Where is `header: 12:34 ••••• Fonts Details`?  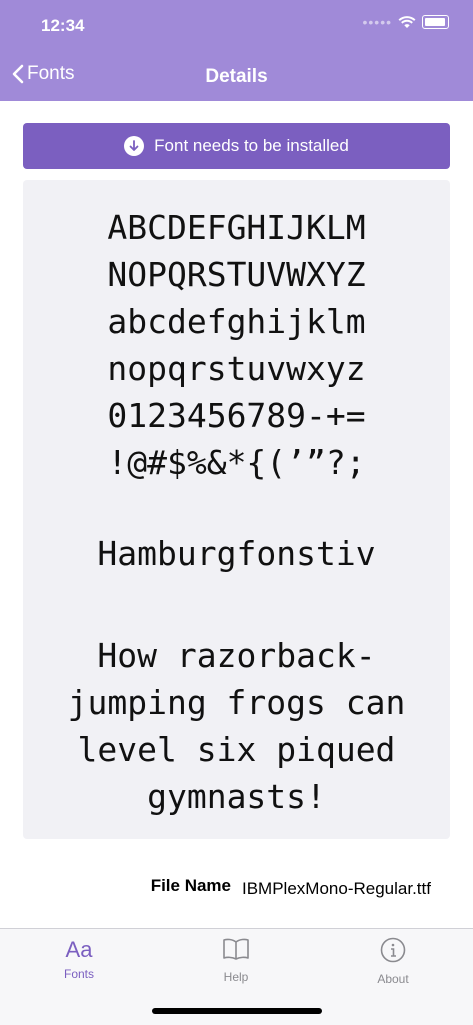 header: 12:34 ••••• Fonts Details is located at coordinates (236, 50).